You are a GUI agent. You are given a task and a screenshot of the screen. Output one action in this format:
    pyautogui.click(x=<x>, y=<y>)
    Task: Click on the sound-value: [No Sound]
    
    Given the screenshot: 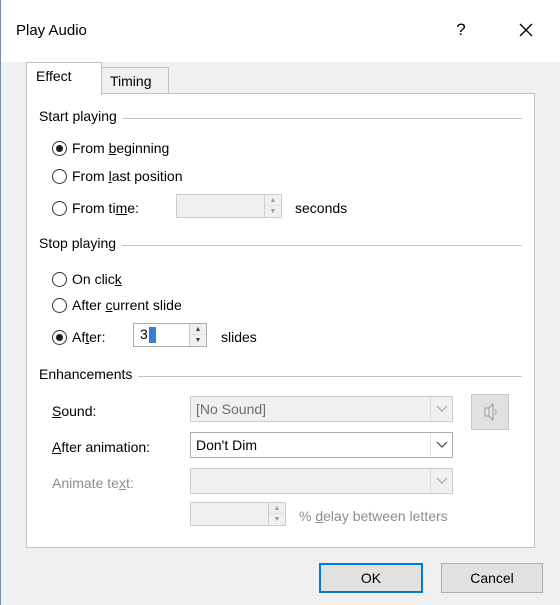 What is the action you would take?
    pyautogui.click(x=231, y=409)
    